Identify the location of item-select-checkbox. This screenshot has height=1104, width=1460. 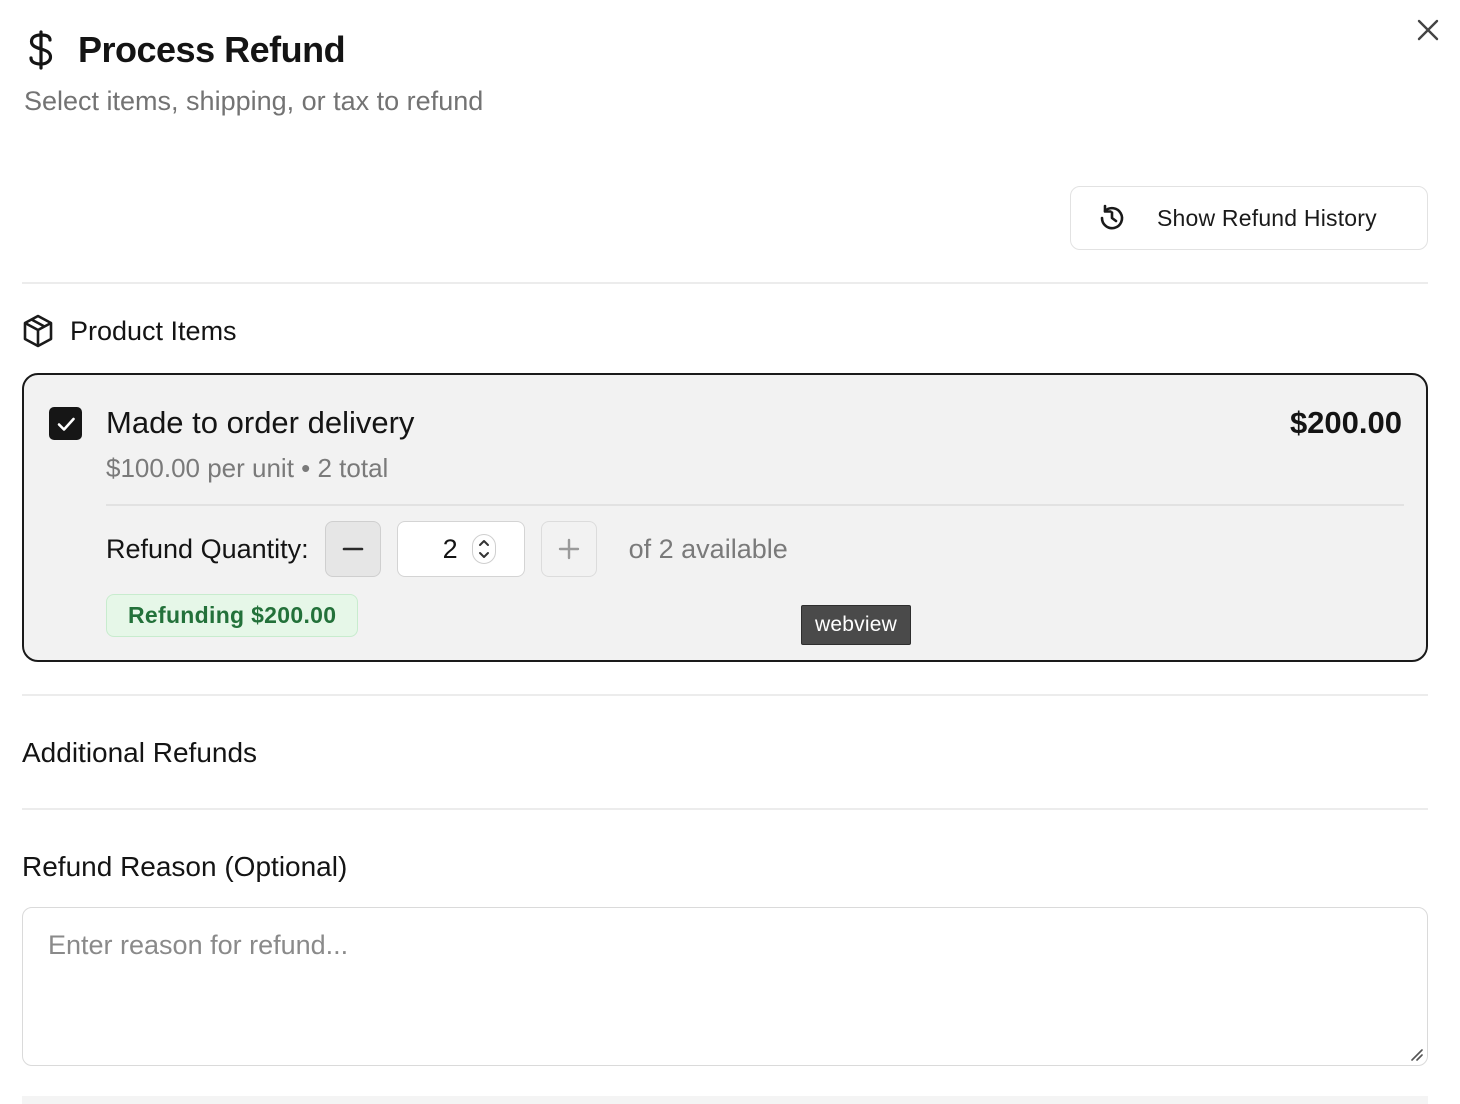
(65, 423).